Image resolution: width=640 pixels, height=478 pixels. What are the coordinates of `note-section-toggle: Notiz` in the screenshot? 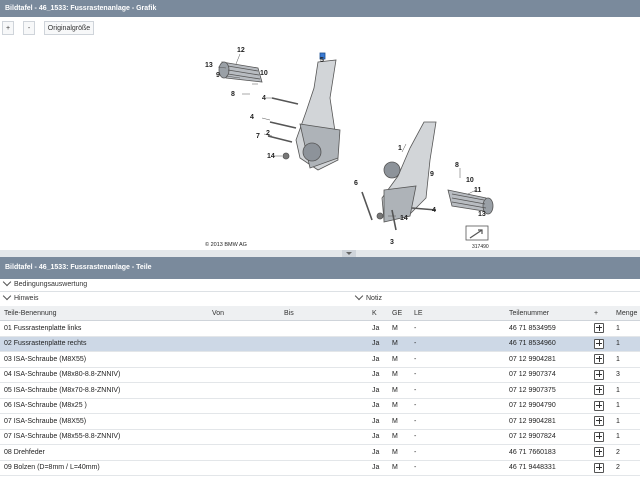 It's located at (367, 298).